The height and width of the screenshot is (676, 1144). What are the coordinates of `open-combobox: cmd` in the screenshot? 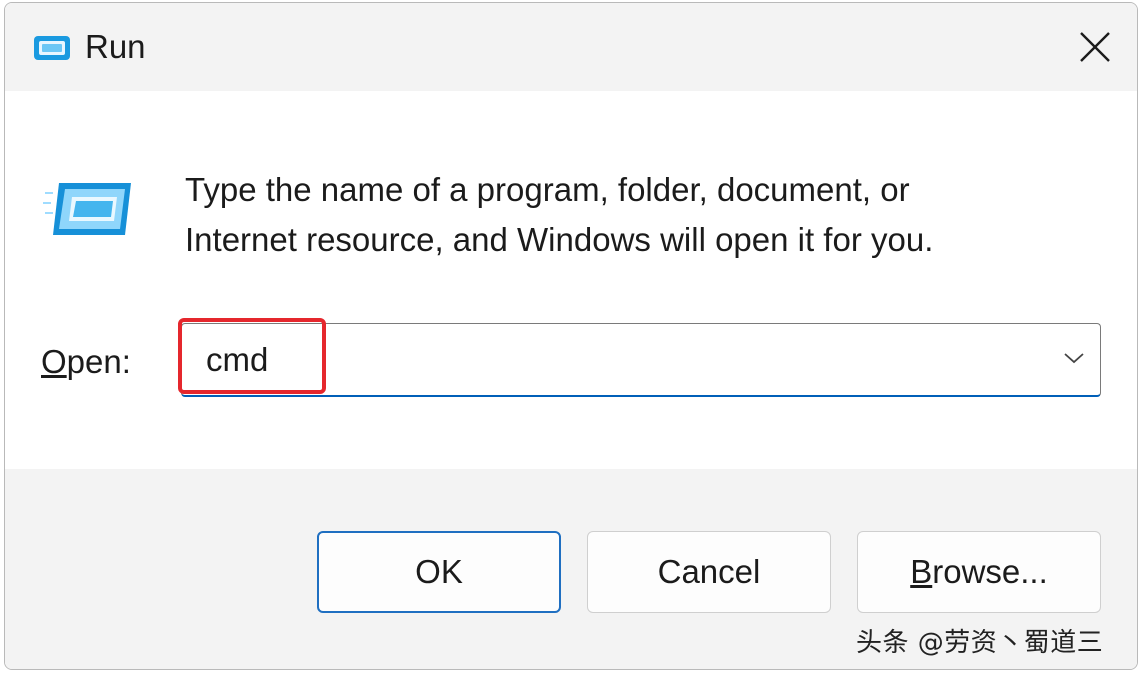 It's located at (639, 357).